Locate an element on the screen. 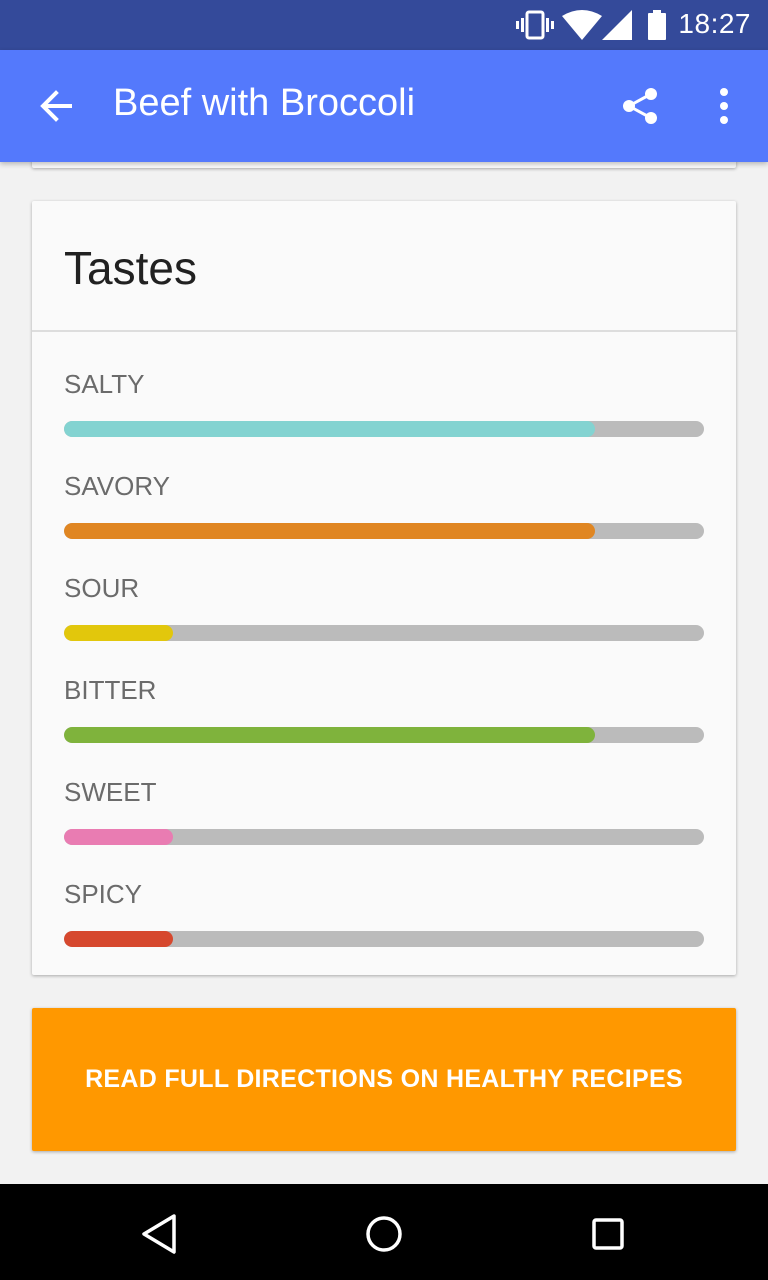 This screenshot has width=768, height=1280. read-directions-label: READ FULL DIRECTIONS ON HEALTHY RECIPES is located at coordinates (384, 1079).